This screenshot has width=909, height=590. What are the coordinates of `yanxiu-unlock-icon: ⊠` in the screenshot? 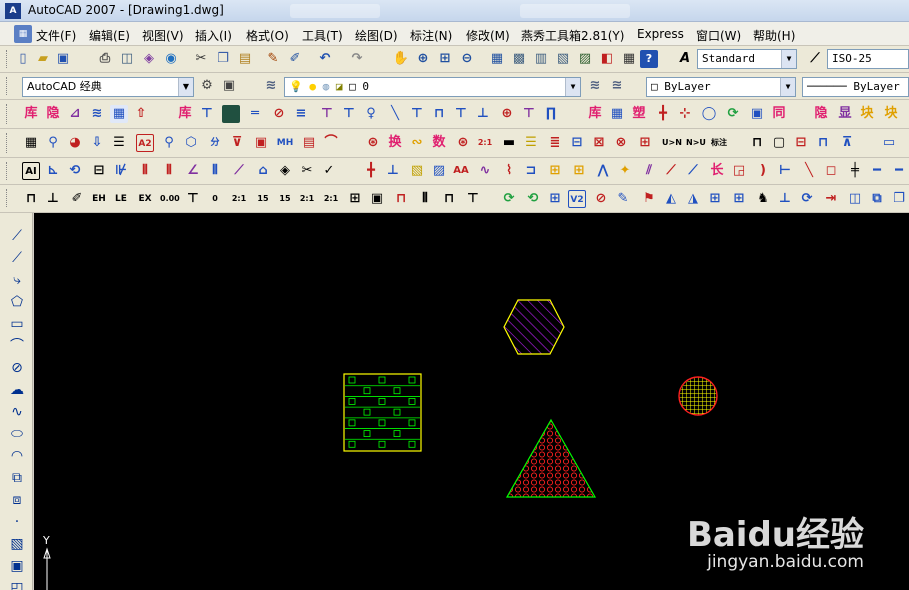 It's located at (599, 143).